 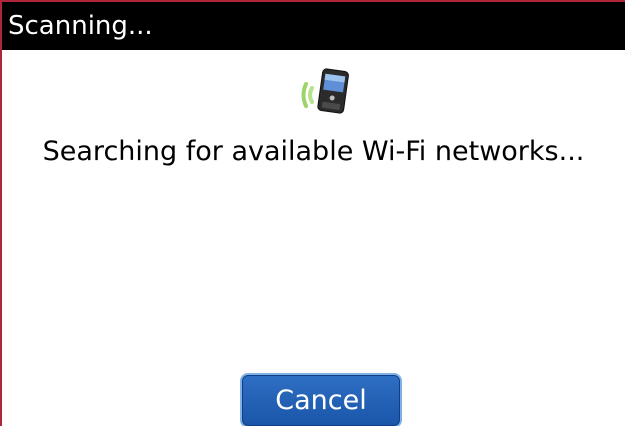 What do you see at coordinates (311, 95) in the screenshot?
I see `signal-wave-inner` at bounding box center [311, 95].